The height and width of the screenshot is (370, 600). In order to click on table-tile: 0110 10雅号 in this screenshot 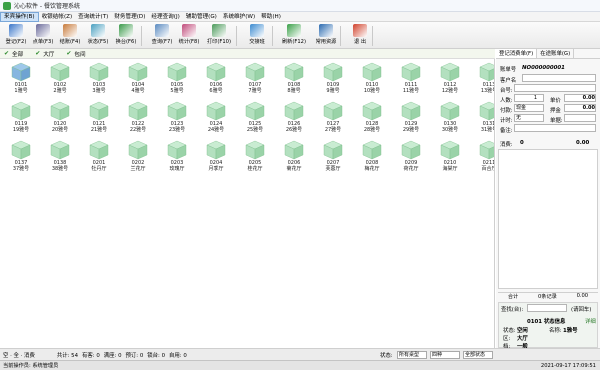, I will do `click(372, 80)`.